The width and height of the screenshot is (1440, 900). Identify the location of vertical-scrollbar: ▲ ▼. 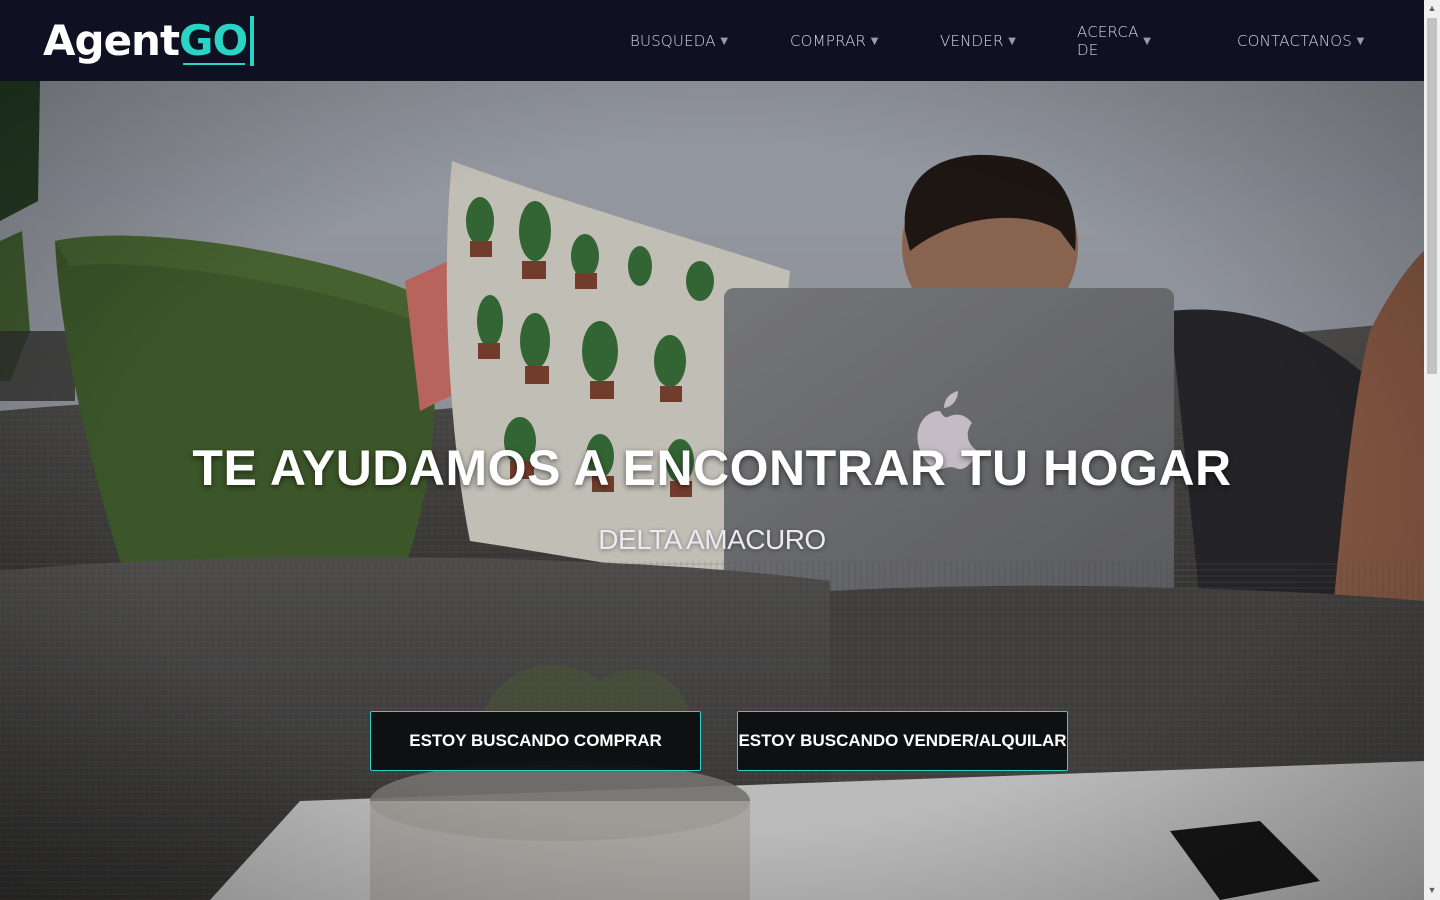
(1432, 450).